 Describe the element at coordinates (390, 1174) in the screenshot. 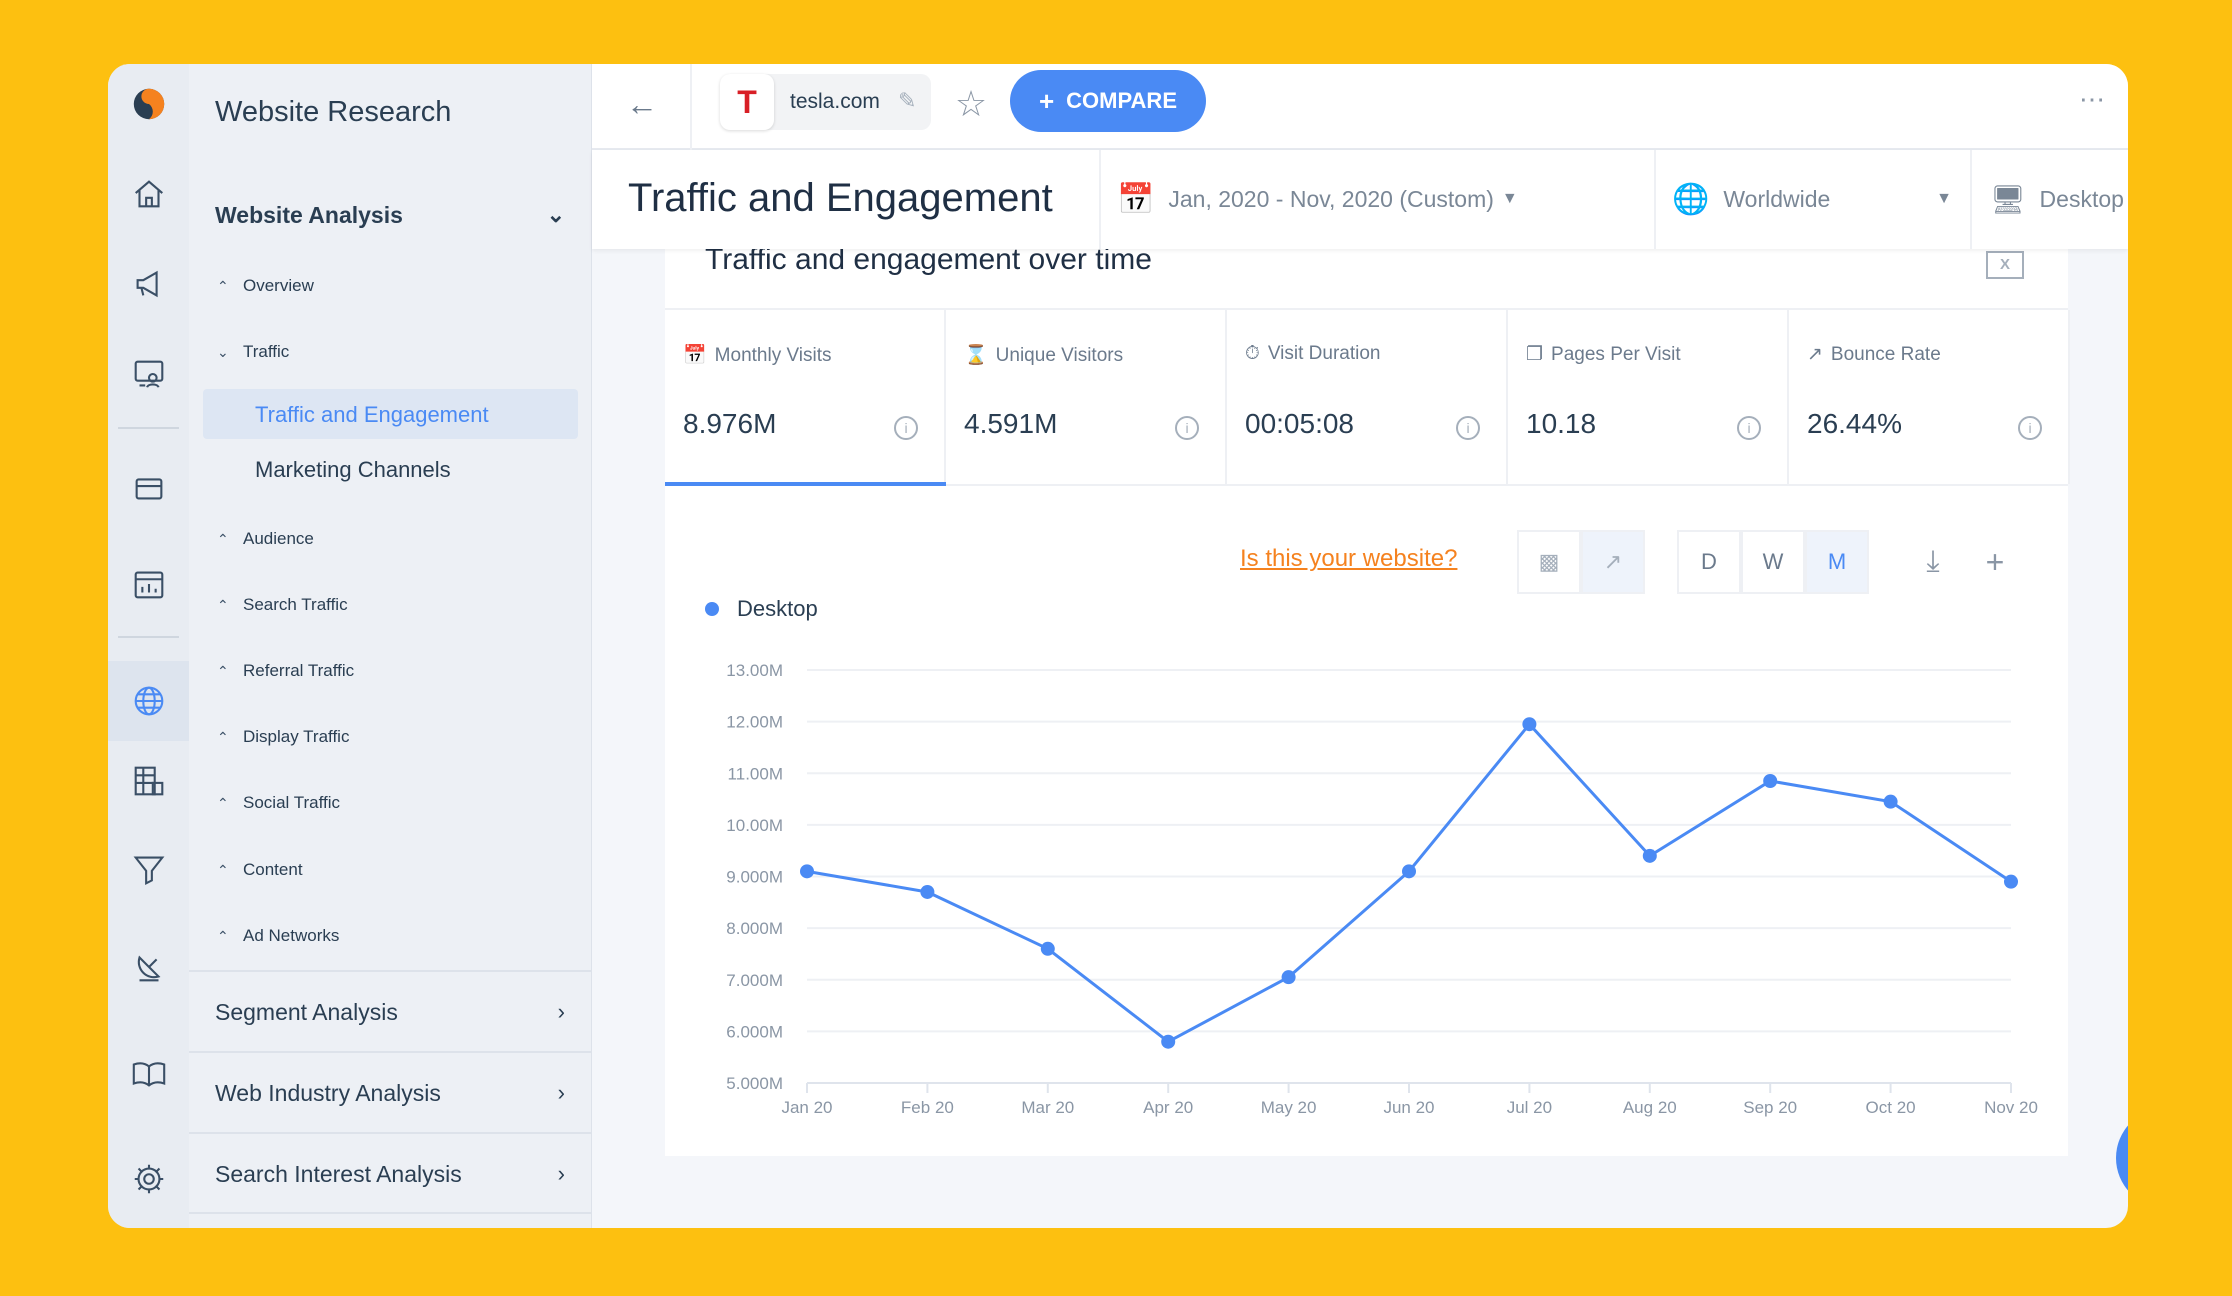

I see `sidebar-section-search-interest-analysis: Search Interest Analysis ›` at that location.